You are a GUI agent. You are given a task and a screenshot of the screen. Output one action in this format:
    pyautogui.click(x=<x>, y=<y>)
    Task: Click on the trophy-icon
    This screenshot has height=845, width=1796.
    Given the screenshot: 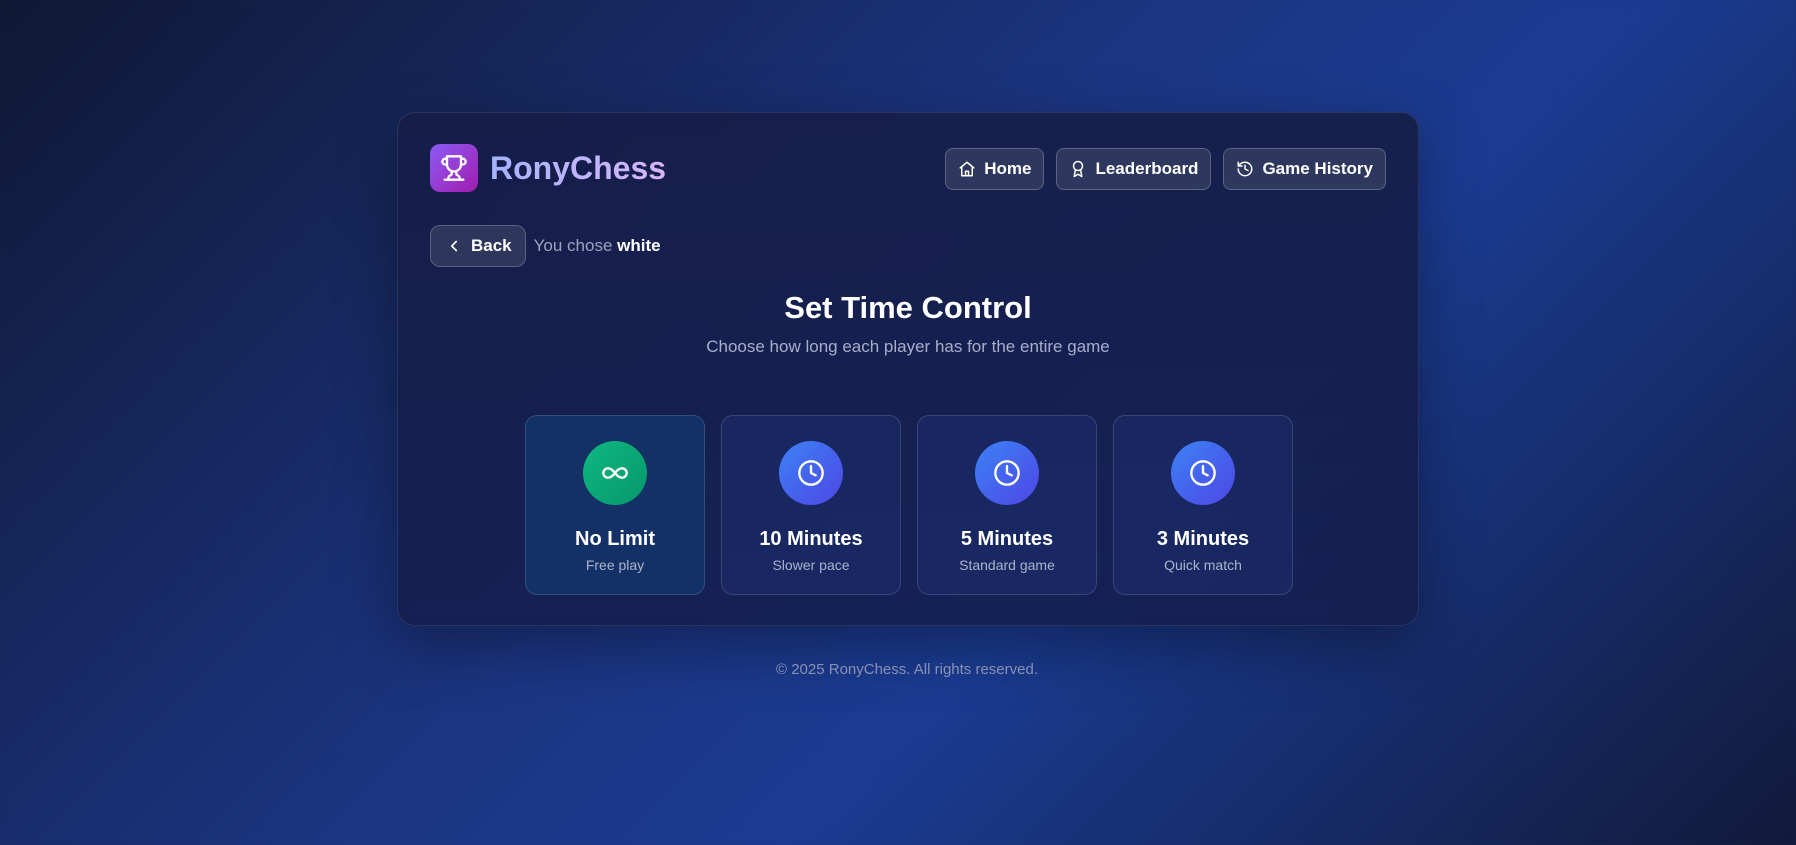 What is the action you would take?
    pyautogui.click(x=454, y=168)
    